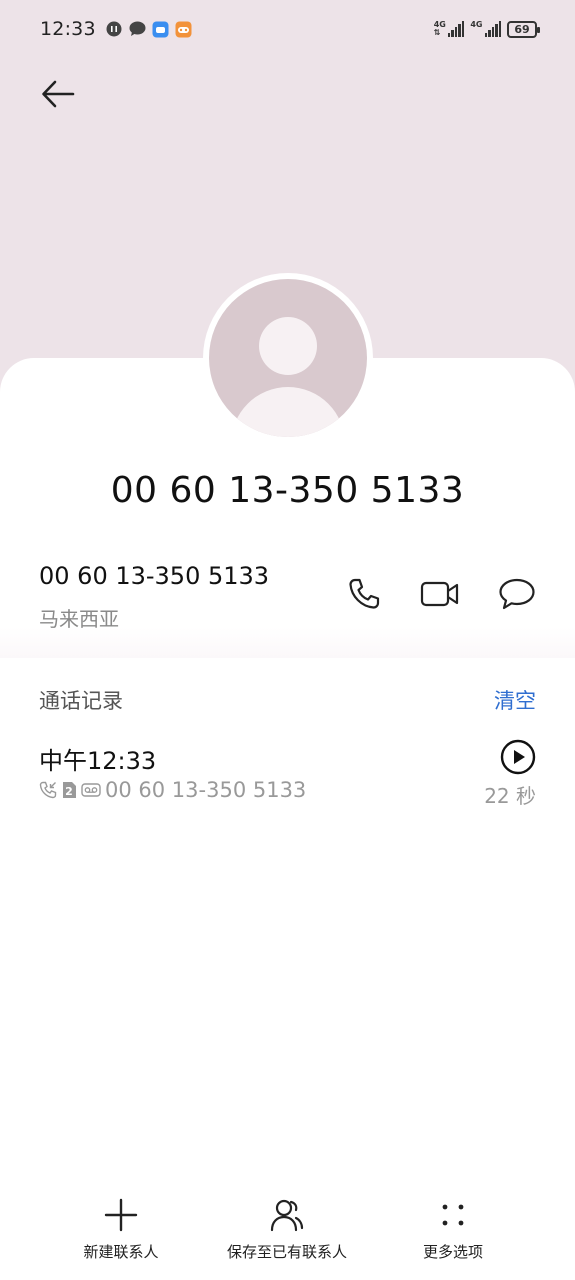 This screenshot has height=1280, width=575. I want to click on media-icon, so click(114, 29).